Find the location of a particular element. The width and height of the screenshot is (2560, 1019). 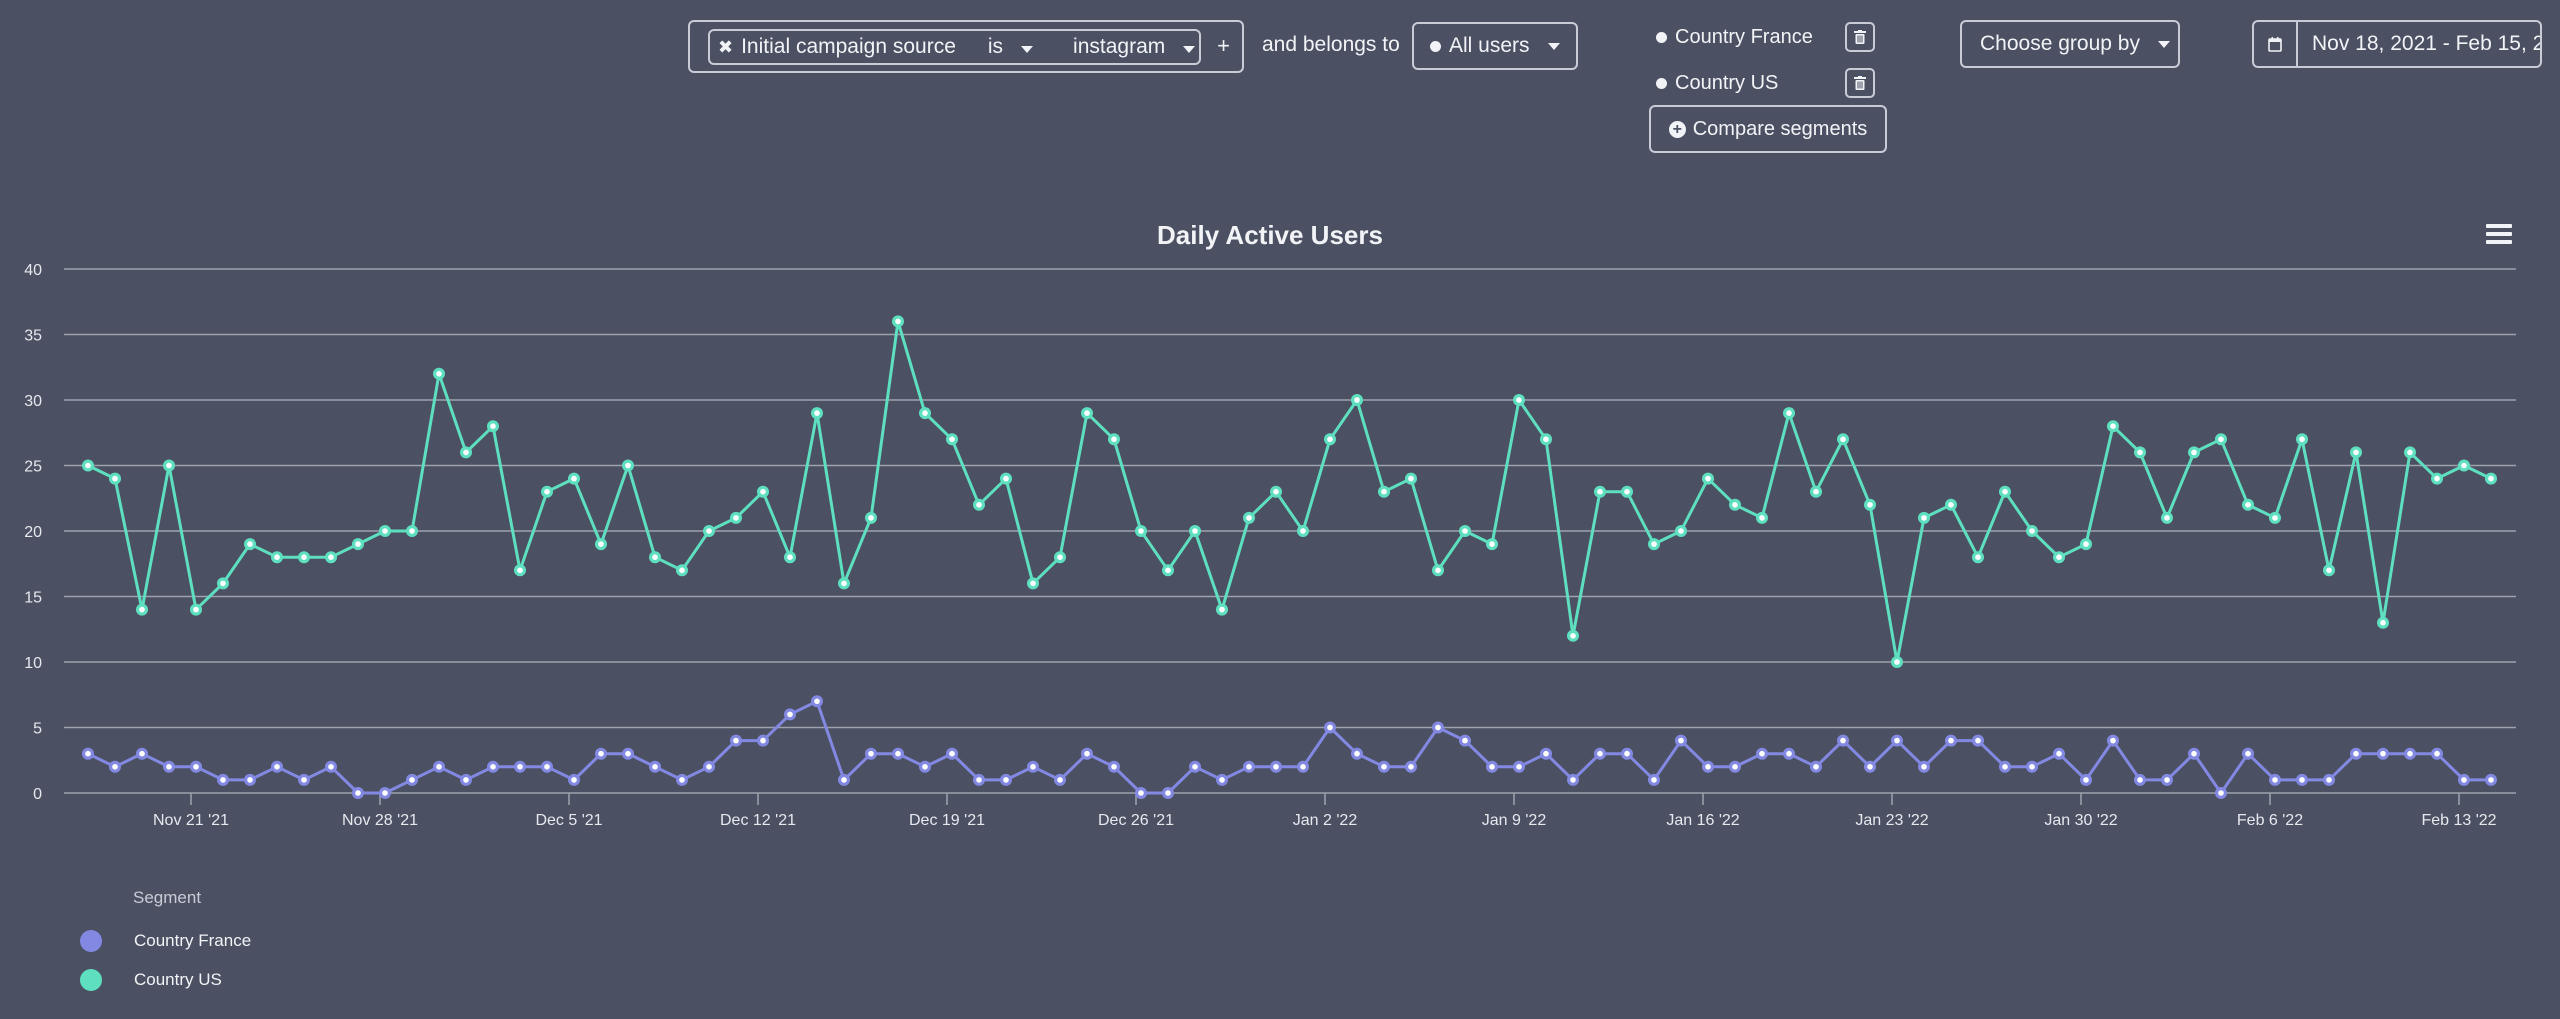

x-tick-label: Dec 5 '21 is located at coordinates (568, 820).